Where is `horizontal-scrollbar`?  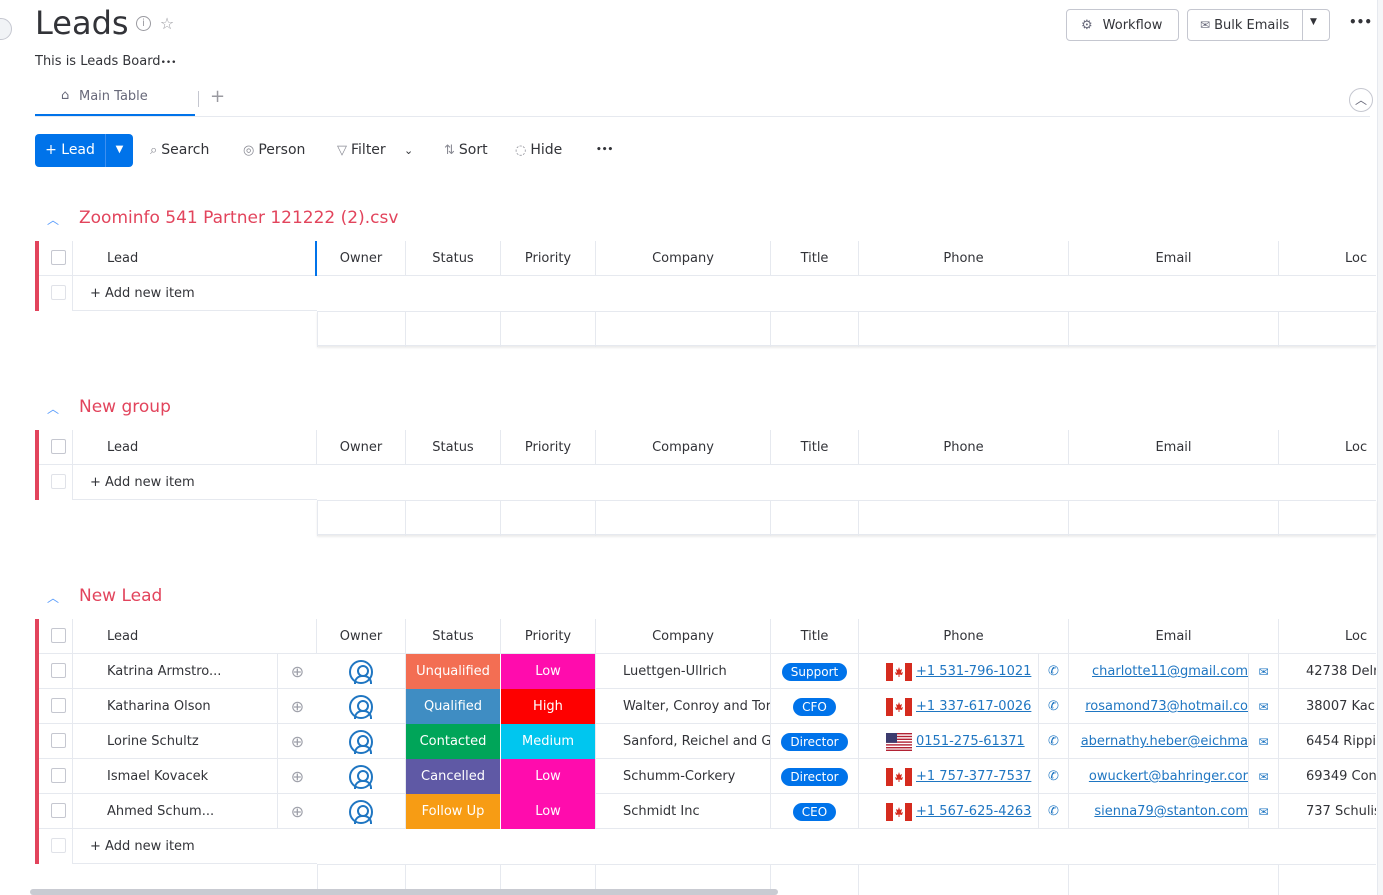 horizontal-scrollbar is located at coordinates (404, 892).